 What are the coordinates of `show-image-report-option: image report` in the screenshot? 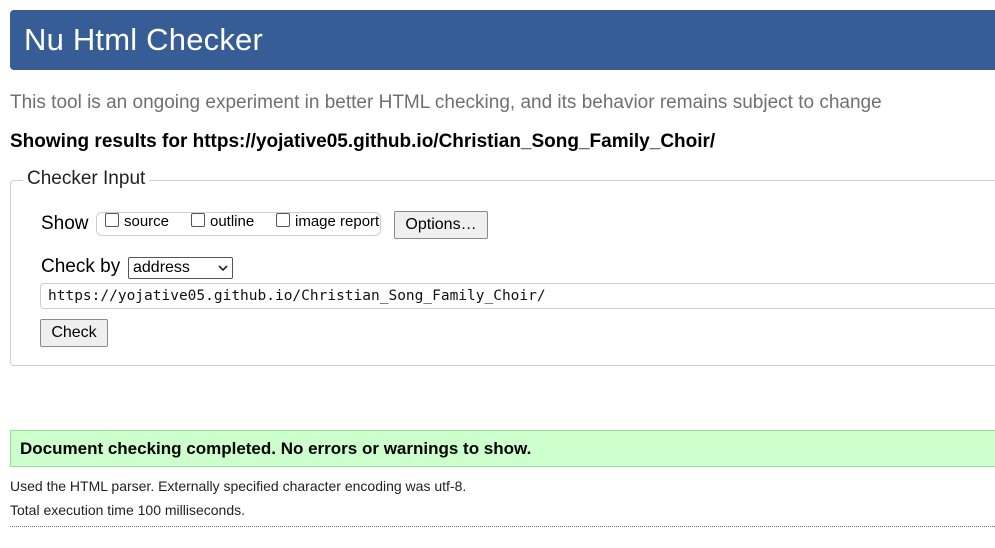 It's located at (328, 221).